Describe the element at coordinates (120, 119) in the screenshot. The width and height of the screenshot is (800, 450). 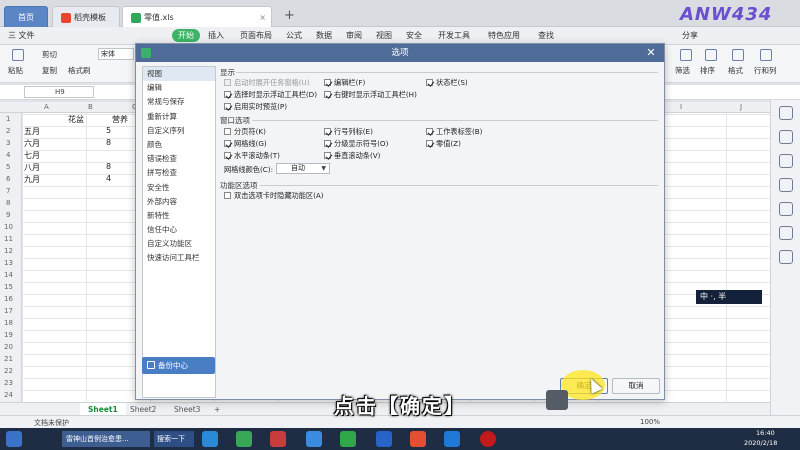
I see `cell-c1: 营养` at that location.